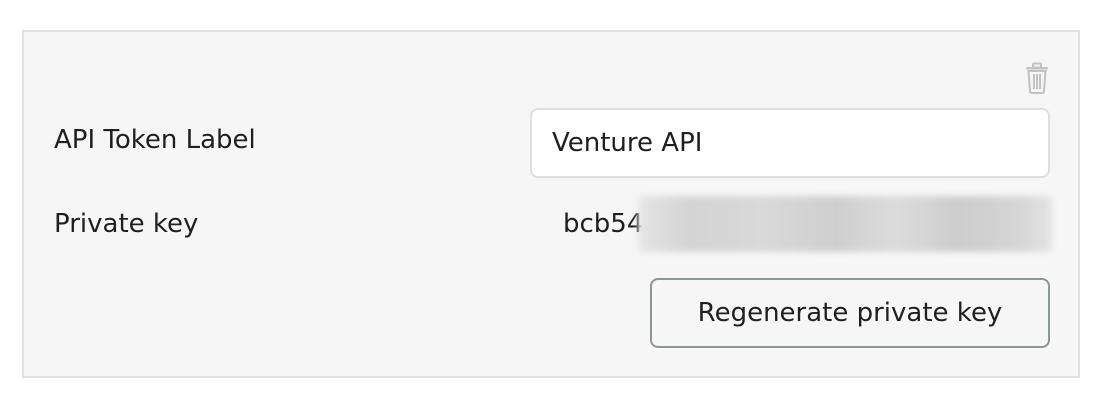 This screenshot has height=408, width=1110. What do you see at coordinates (845, 224) in the screenshot?
I see `private-key-redacted` at bounding box center [845, 224].